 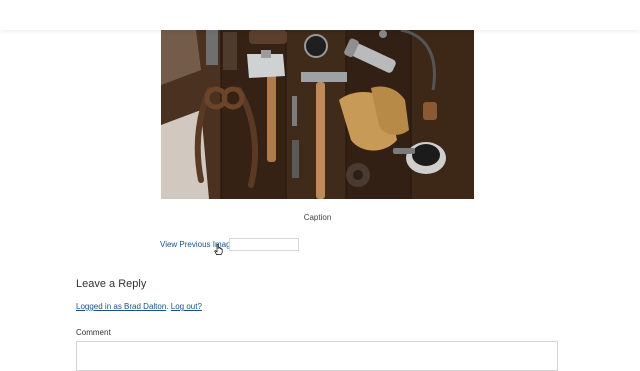 I want to click on logged-in-notice: Logged in as Brad Dalton. Log out?, so click(x=139, y=306).